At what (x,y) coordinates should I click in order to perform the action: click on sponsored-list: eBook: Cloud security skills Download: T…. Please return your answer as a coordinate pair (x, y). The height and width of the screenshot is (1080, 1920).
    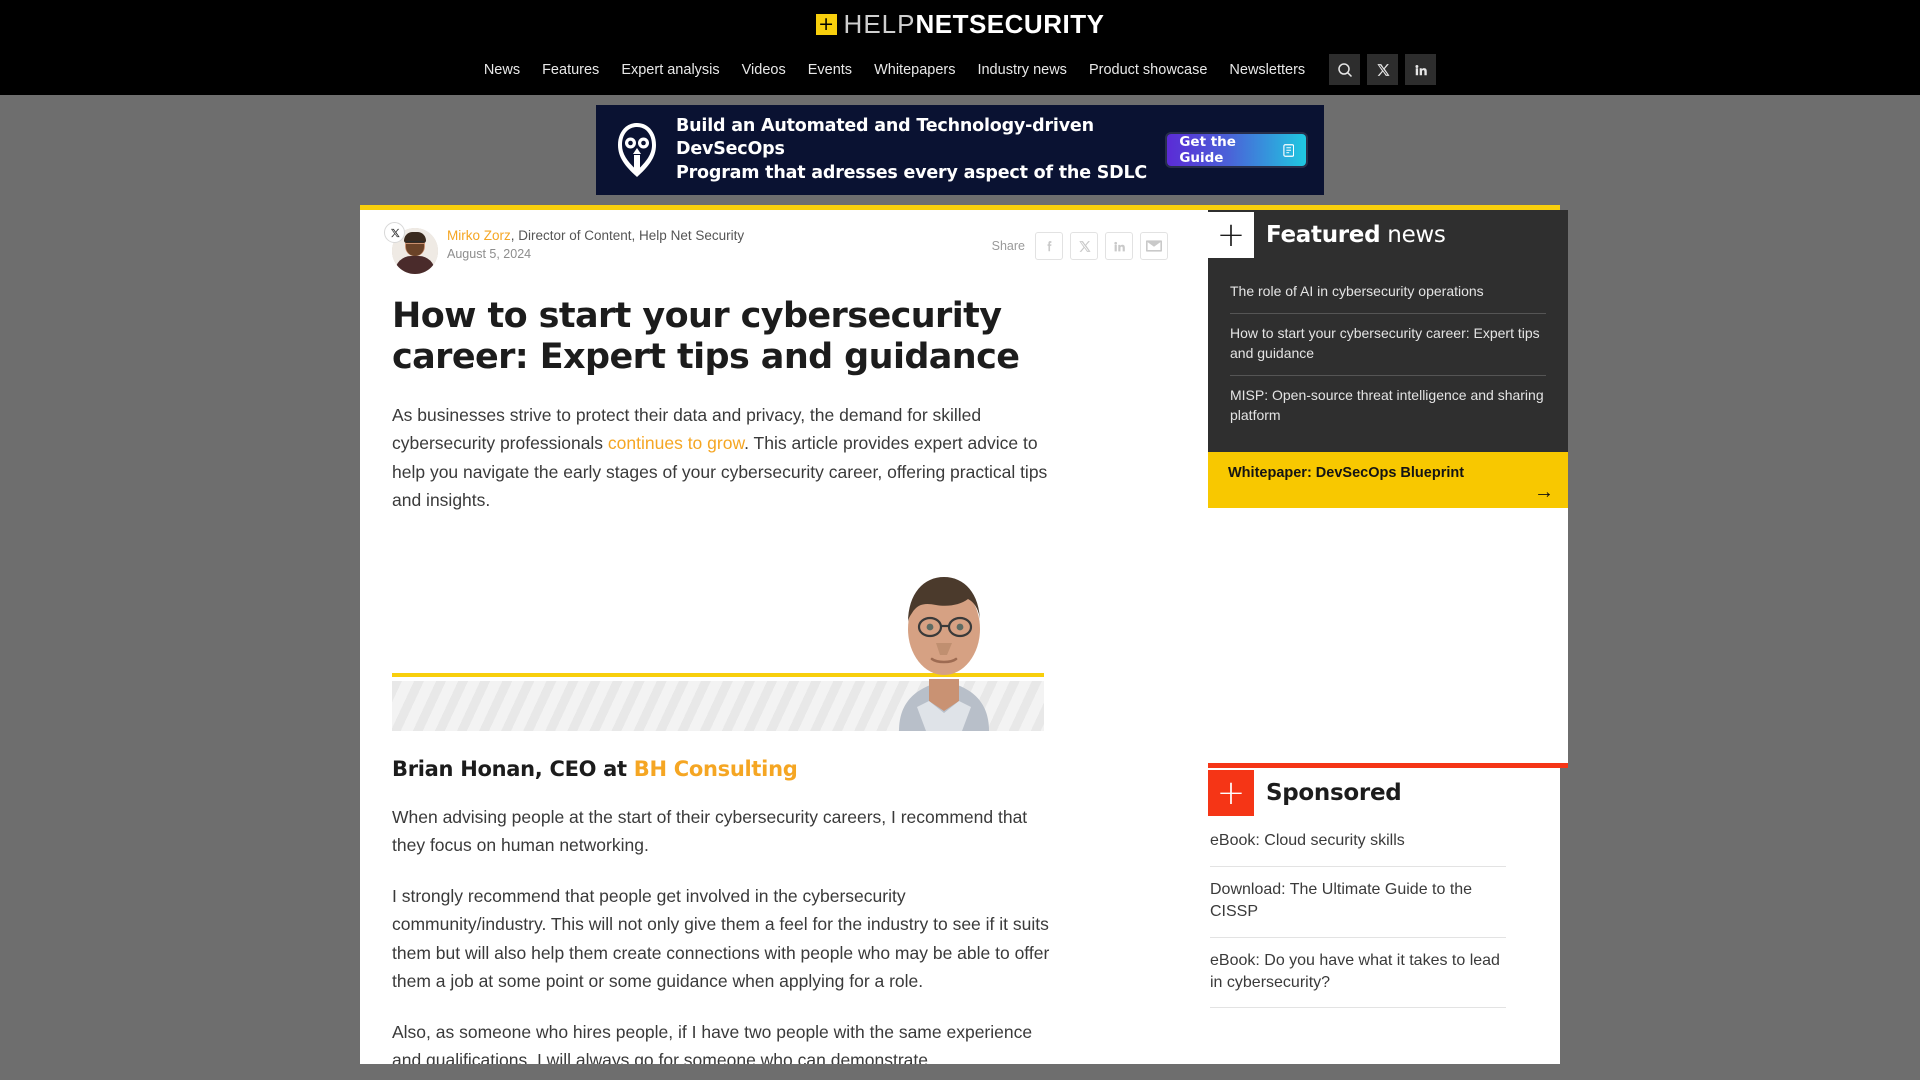
    Looking at the image, I should click on (1388, 913).